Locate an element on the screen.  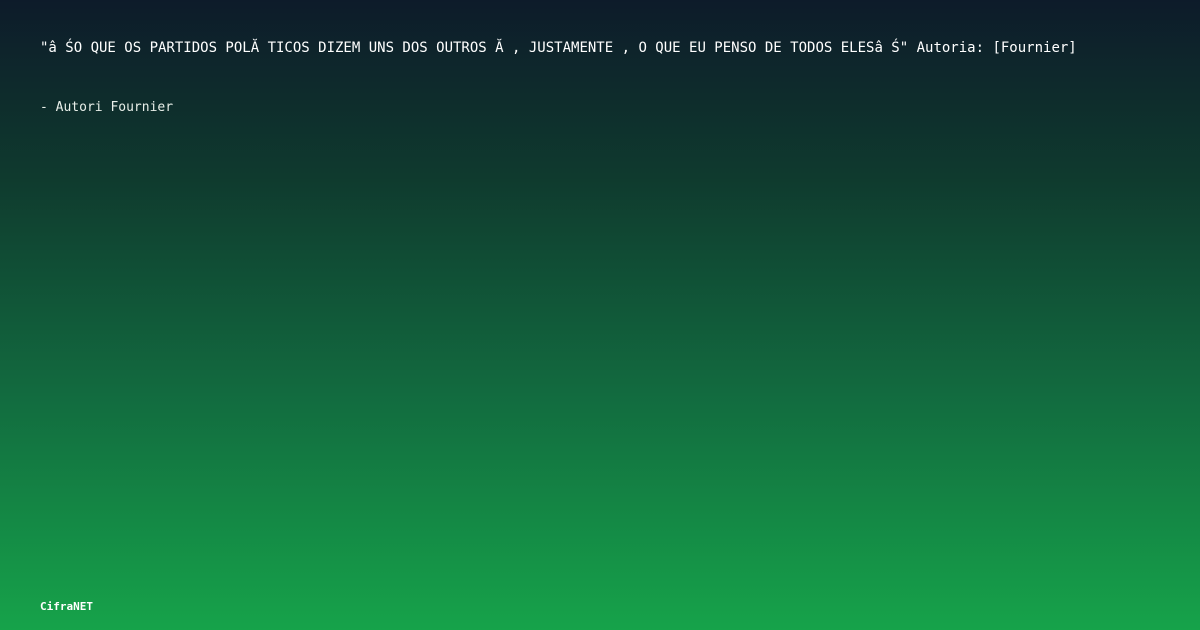
quote-author: - Autori Fournier is located at coordinates (107, 107).